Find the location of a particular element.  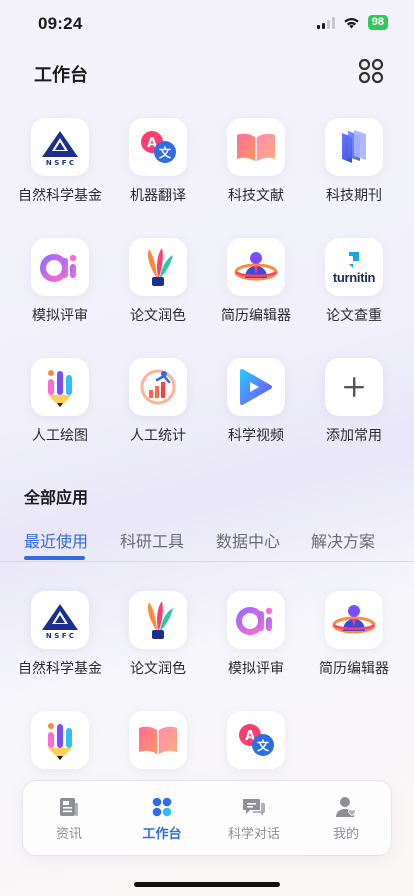

app-tile: 人工绘图 is located at coordinates (60, 408).